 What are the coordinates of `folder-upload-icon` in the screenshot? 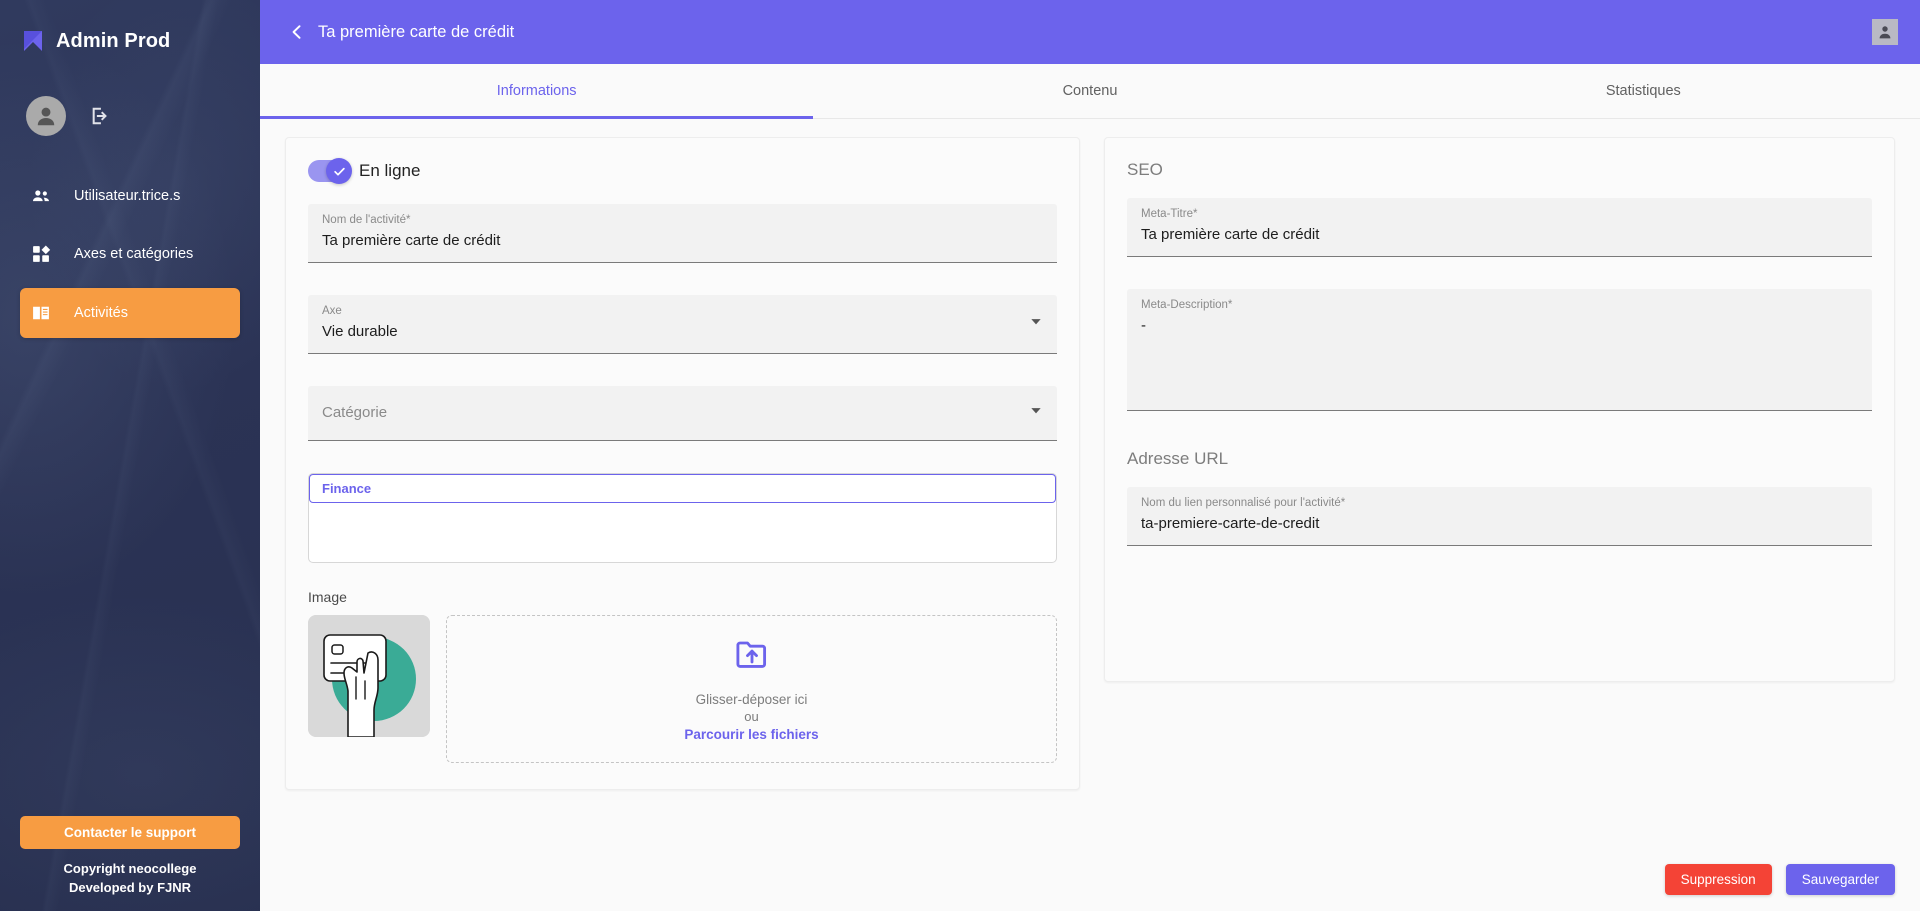 It's located at (752, 657).